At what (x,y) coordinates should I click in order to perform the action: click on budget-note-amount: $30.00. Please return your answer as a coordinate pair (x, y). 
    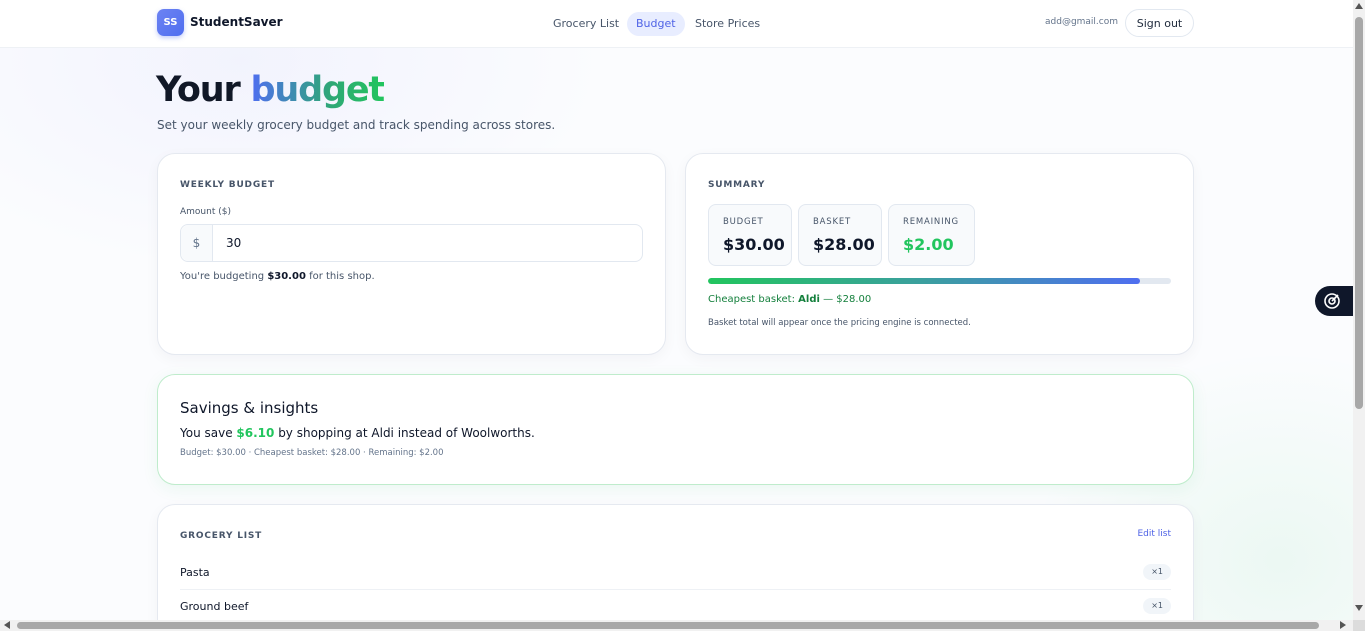
    Looking at the image, I should click on (286, 276).